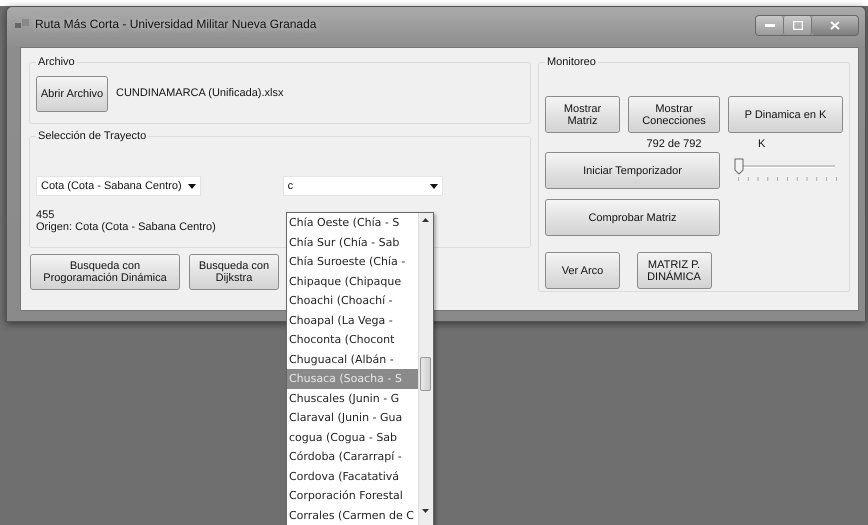  What do you see at coordinates (571, 62) in the screenshot?
I see `group-title: Monitoreo` at bounding box center [571, 62].